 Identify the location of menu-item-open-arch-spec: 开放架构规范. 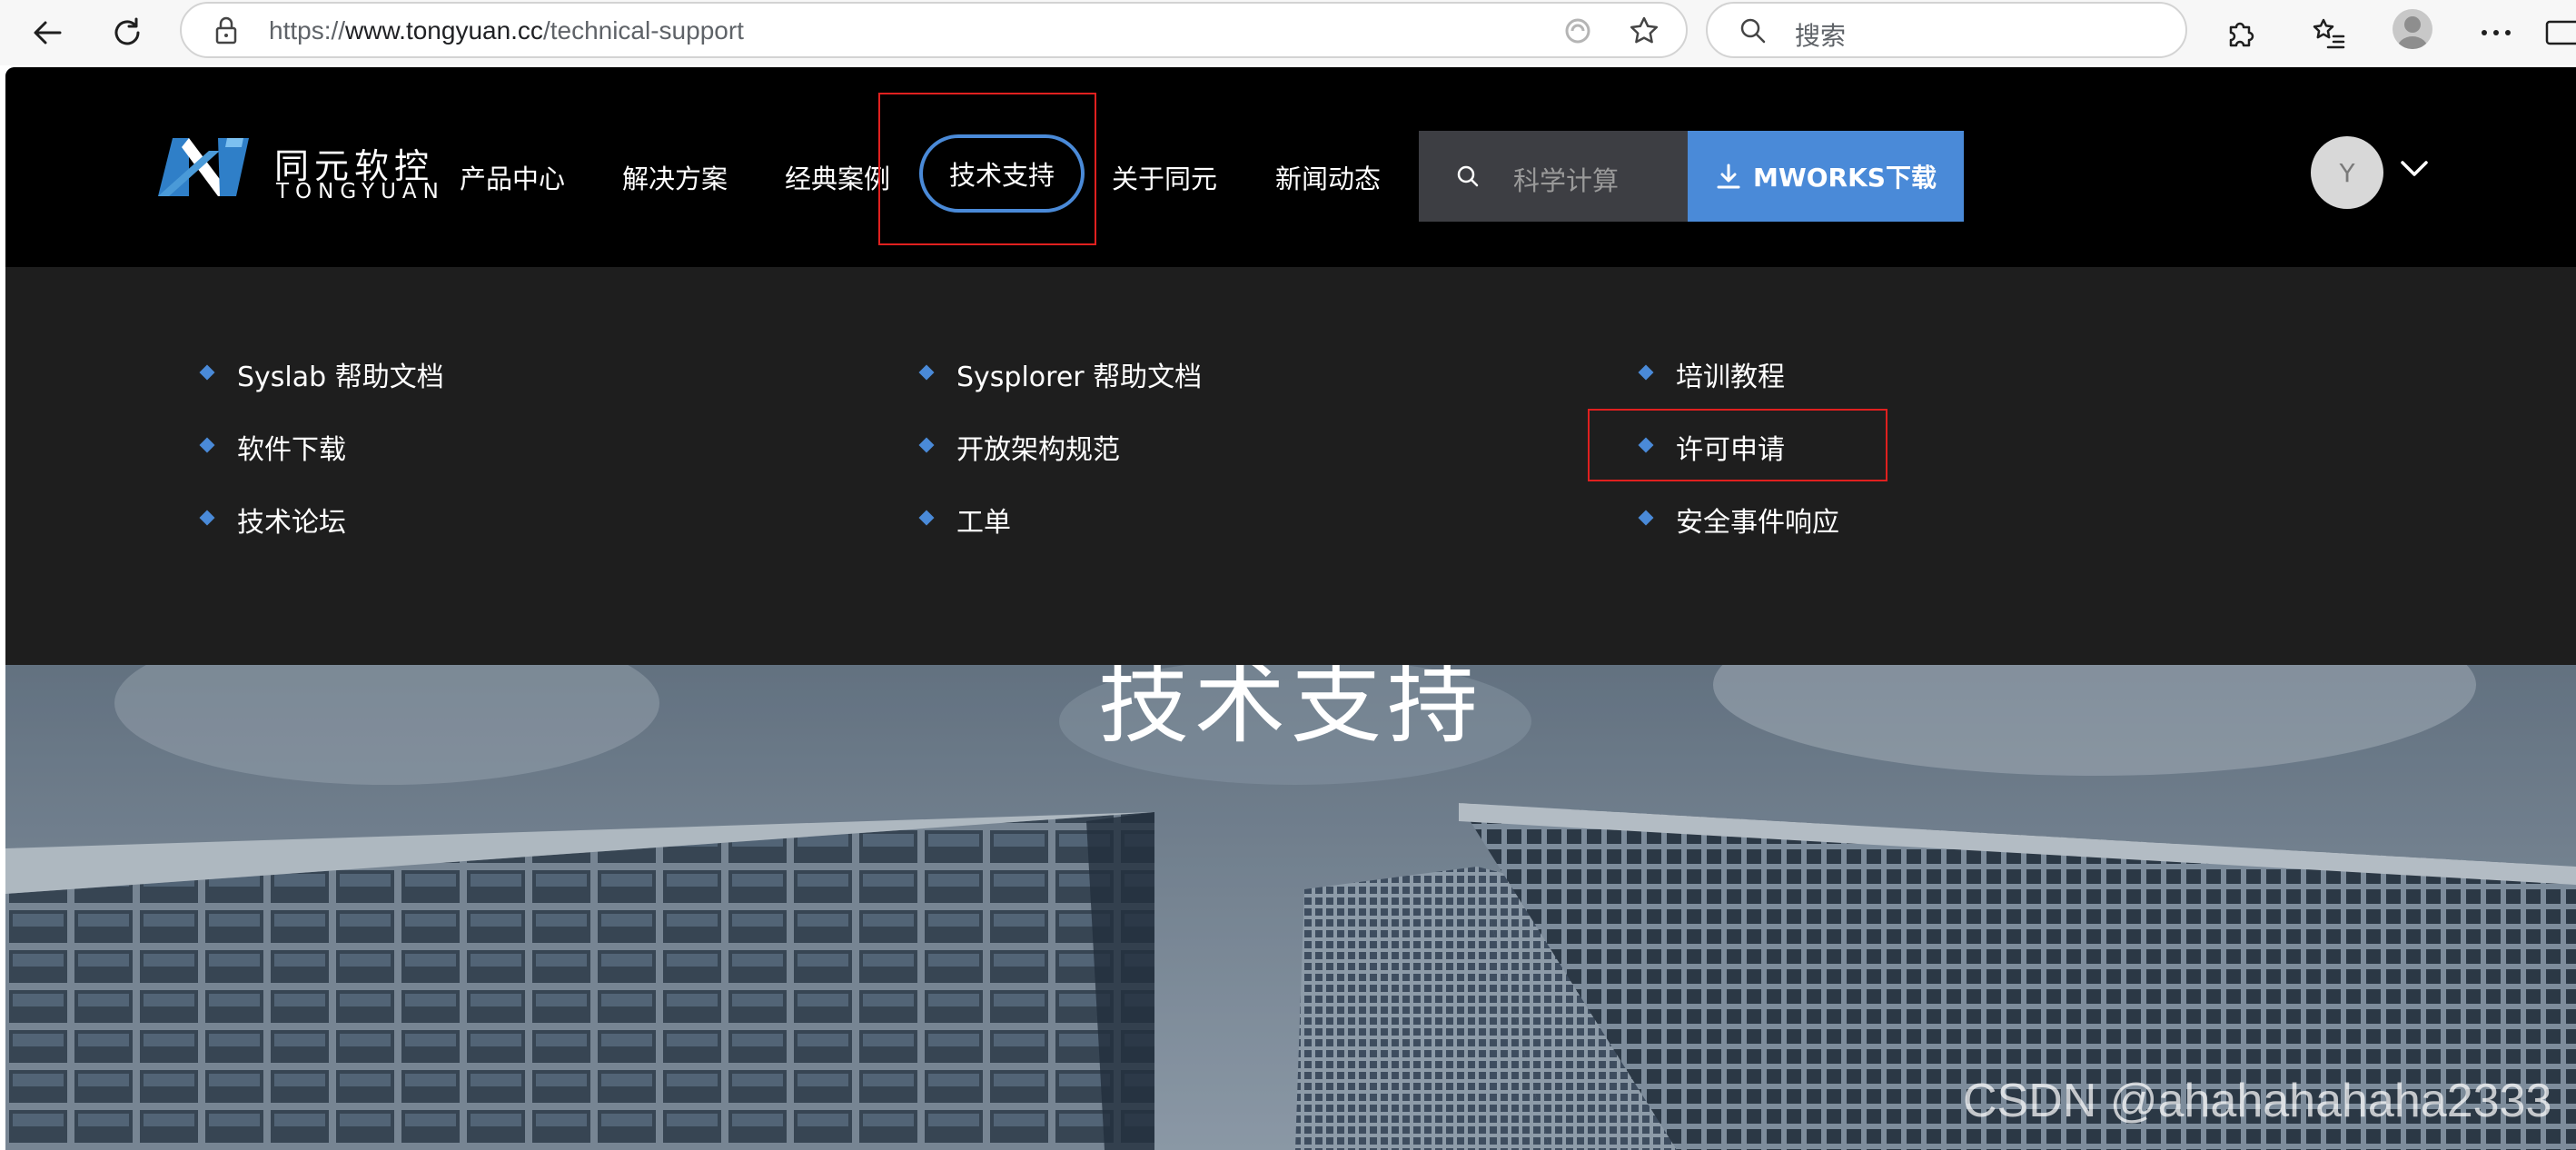
(1038, 447).